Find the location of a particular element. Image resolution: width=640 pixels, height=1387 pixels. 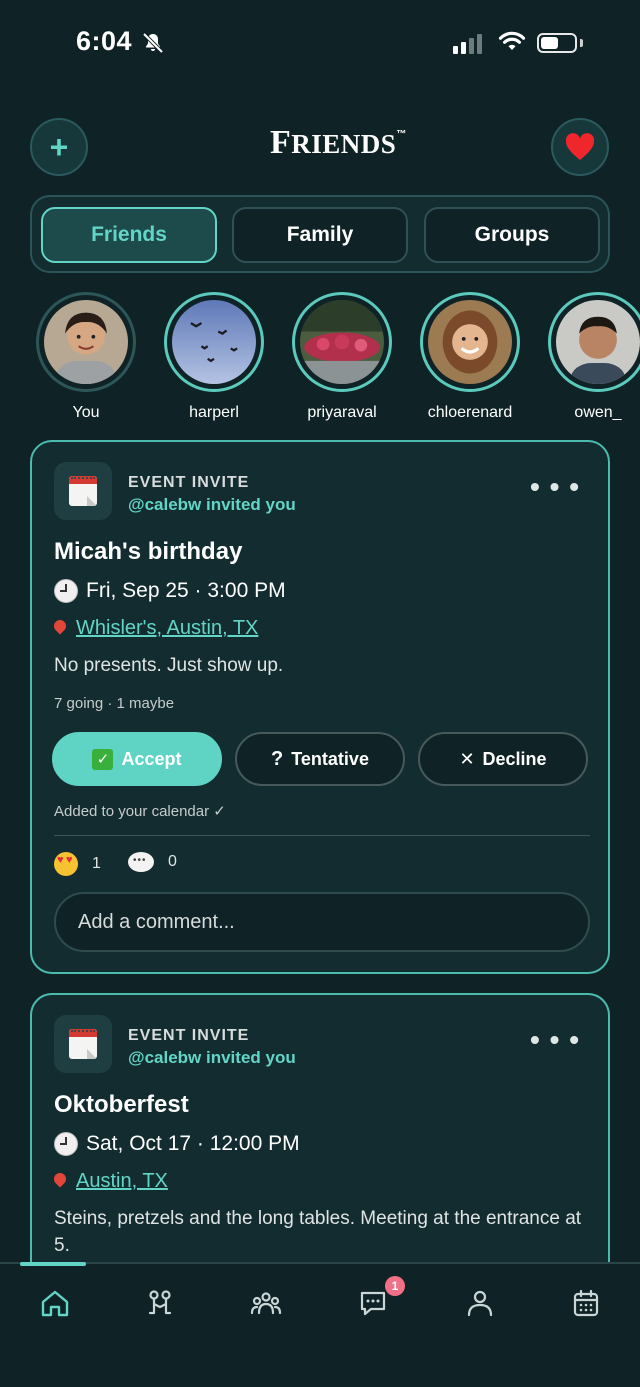

group-icon is located at coordinates (266, 1303).